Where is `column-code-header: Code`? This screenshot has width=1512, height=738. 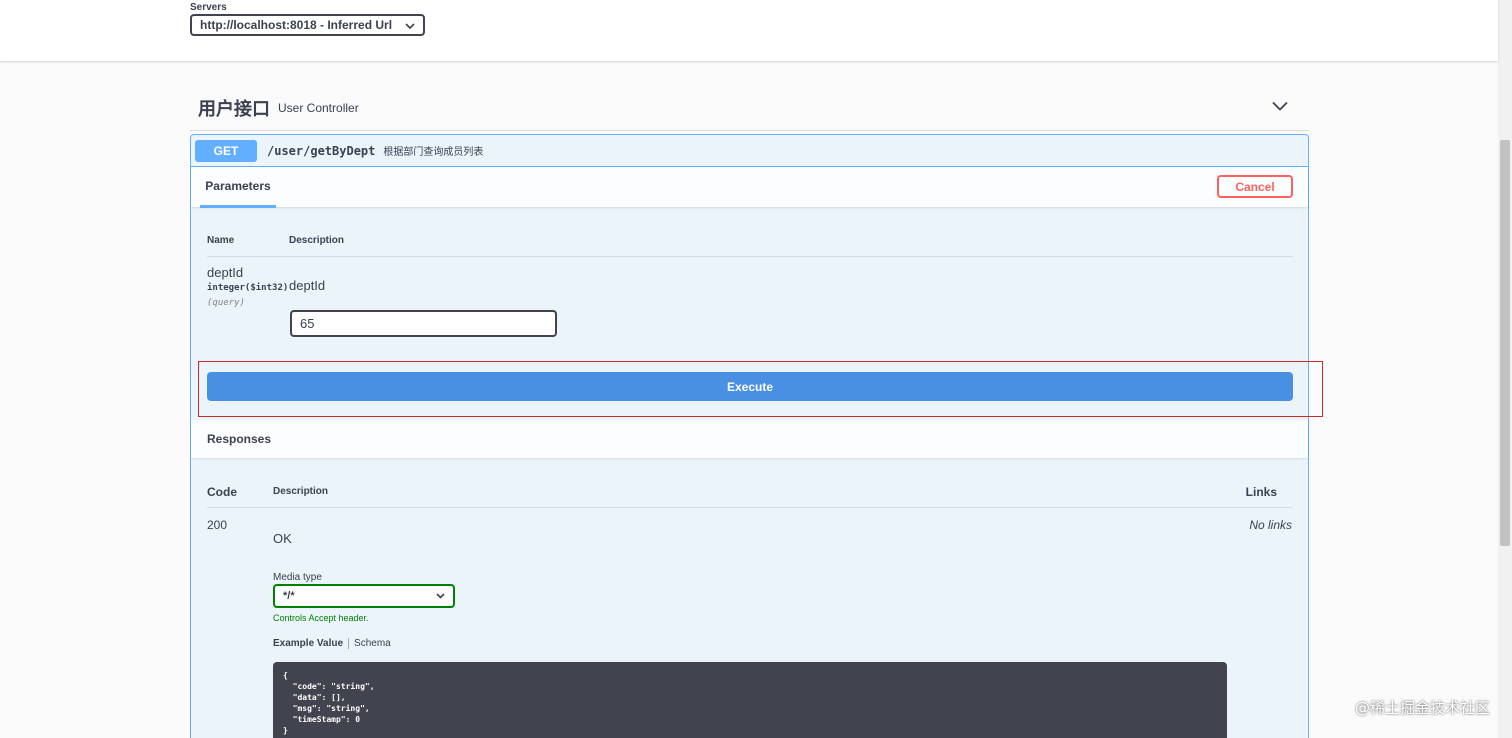
column-code-header: Code is located at coordinates (222, 492).